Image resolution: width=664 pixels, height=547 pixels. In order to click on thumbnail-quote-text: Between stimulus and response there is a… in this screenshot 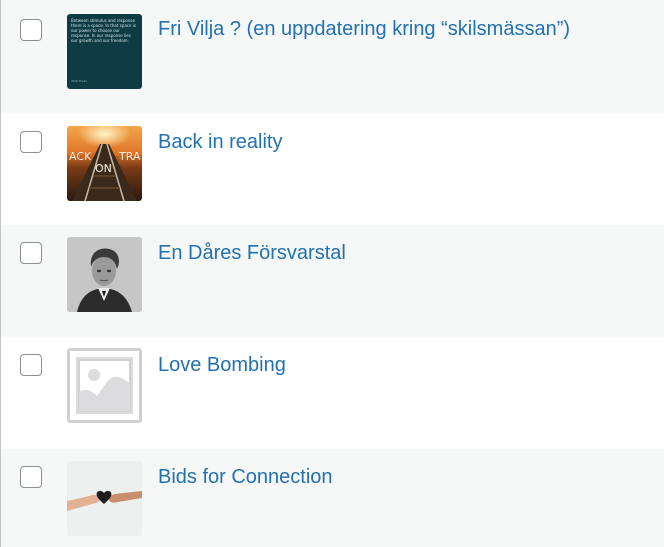, I will do `click(103, 30)`.